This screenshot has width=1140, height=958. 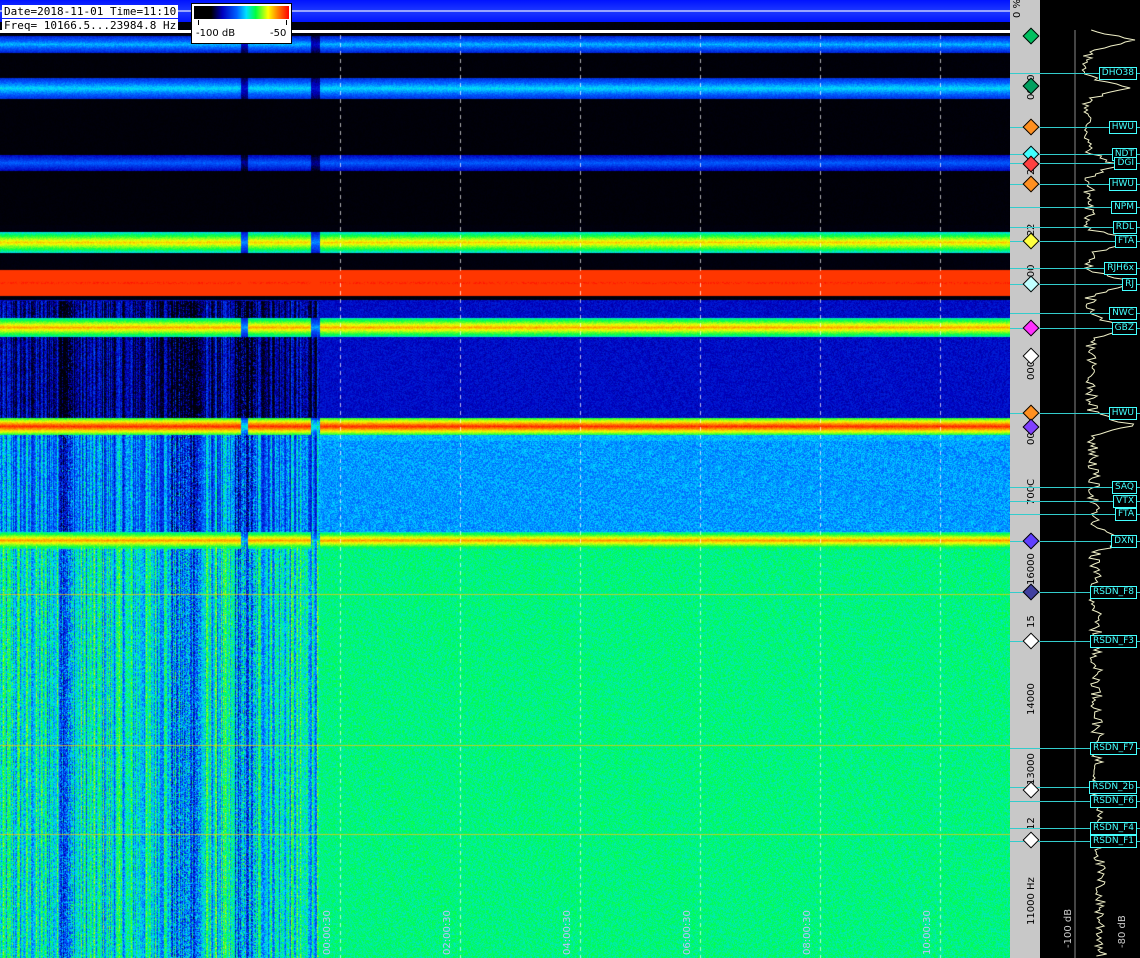 What do you see at coordinates (1113, 801) in the screenshot?
I see `station-tag: RSDN_F6` at bounding box center [1113, 801].